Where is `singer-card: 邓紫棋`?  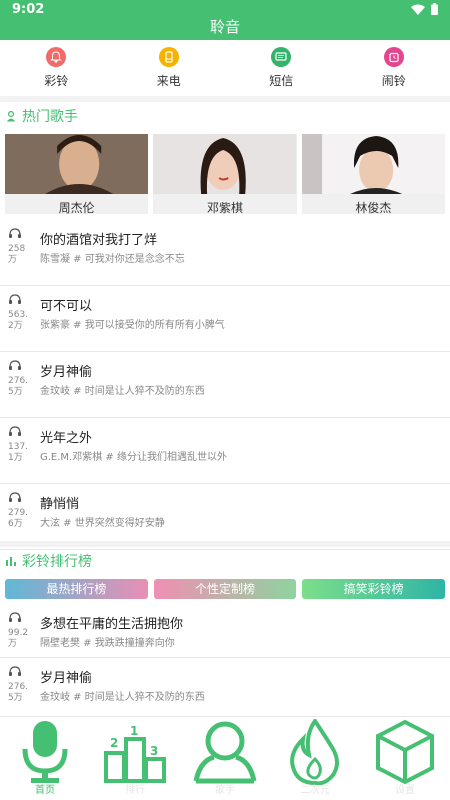
singer-card: 邓紫棋 is located at coordinates (225, 174).